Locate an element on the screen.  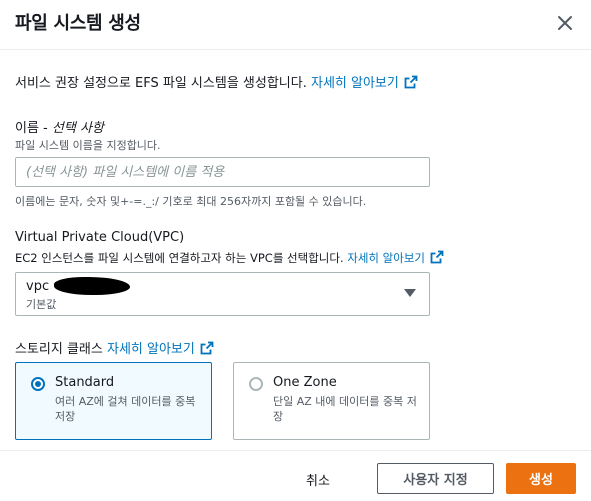
modal-title: 파일 시스템 생성 is located at coordinates (78, 23).